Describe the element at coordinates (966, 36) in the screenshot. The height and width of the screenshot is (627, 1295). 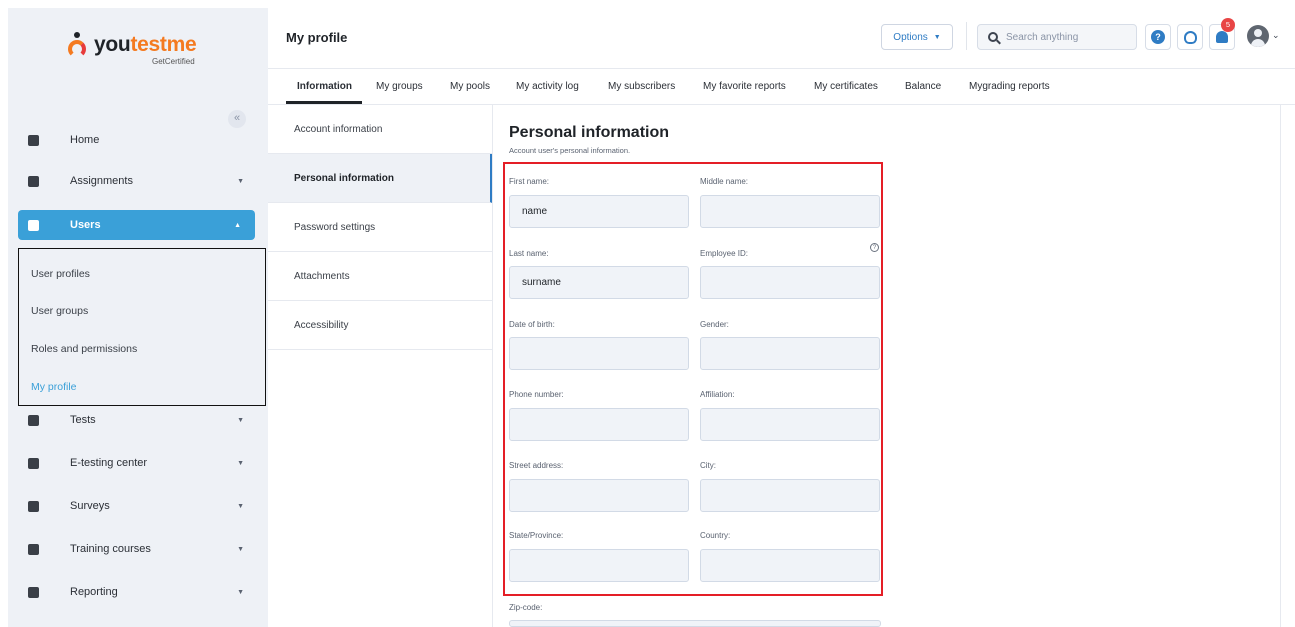
I see `header-divider` at that location.